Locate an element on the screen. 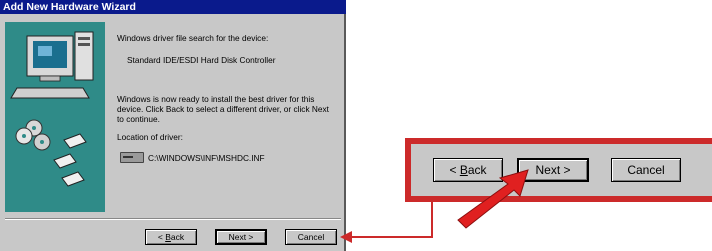  connector-arrow-icon is located at coordinates (346, 237).